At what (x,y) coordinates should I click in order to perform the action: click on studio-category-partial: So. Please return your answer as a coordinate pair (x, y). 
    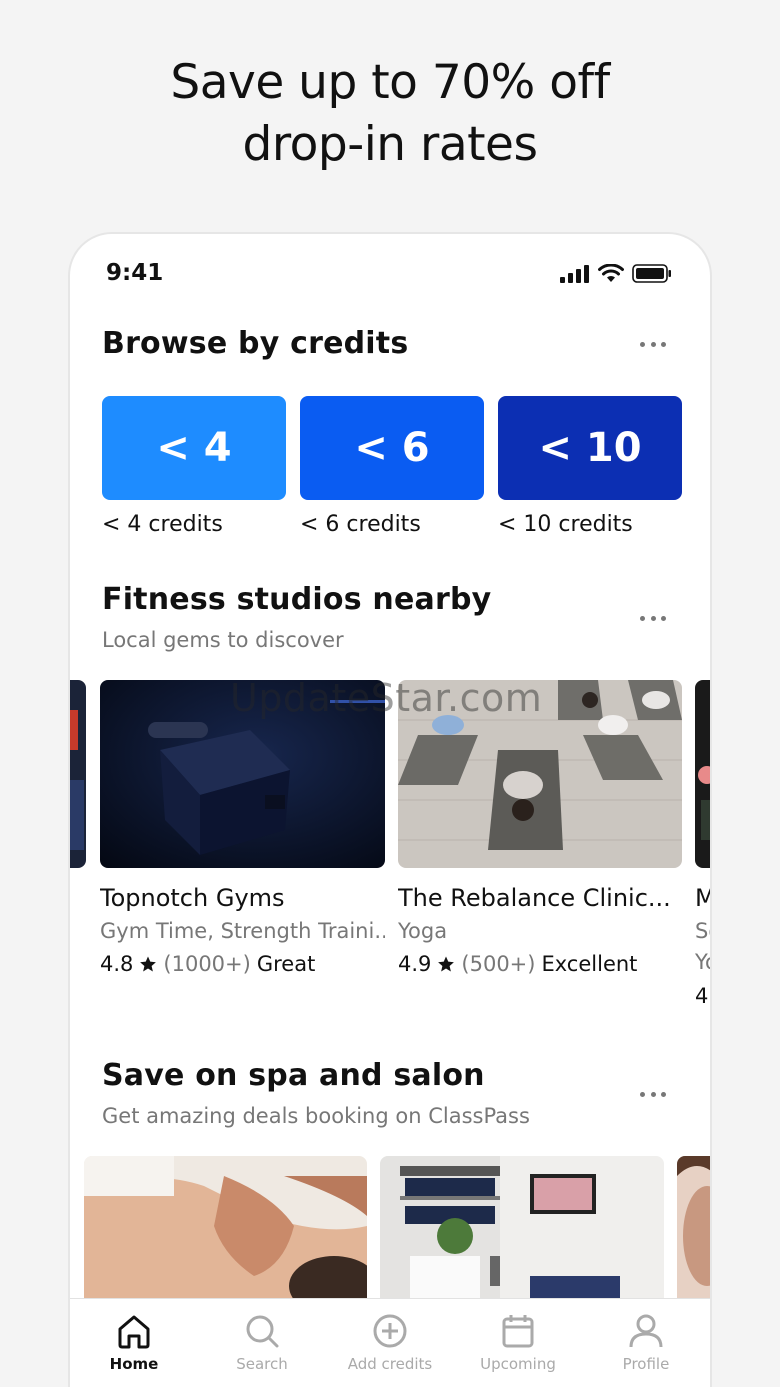
    Looking at the image, I should click on (702, 931).